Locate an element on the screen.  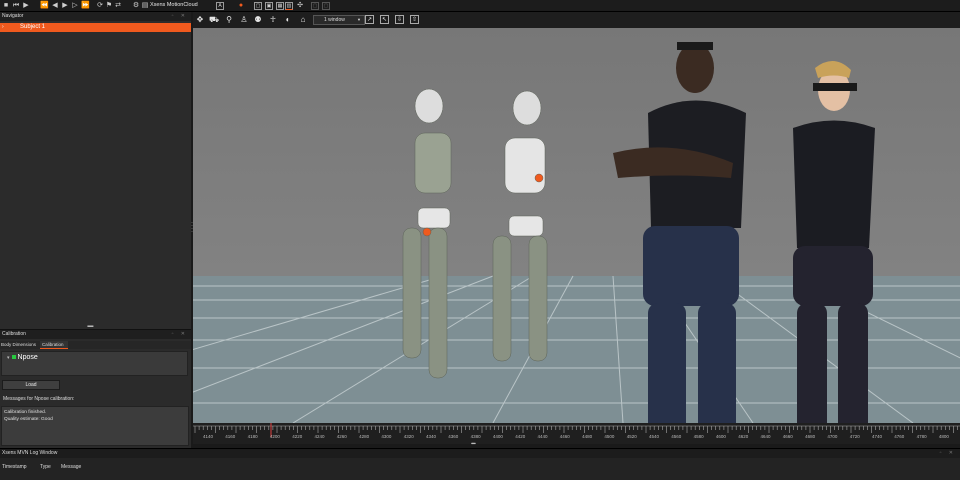
calibration-header: Calibration ▫ ✕ is located at coordinates (95, 334).